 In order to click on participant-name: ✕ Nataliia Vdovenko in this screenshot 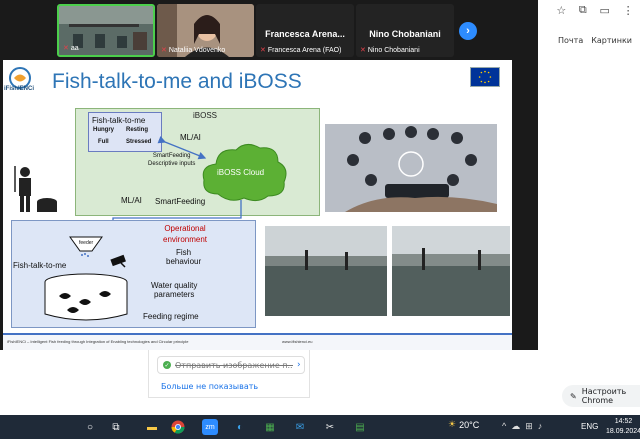, I will do `click(193, 50)`.